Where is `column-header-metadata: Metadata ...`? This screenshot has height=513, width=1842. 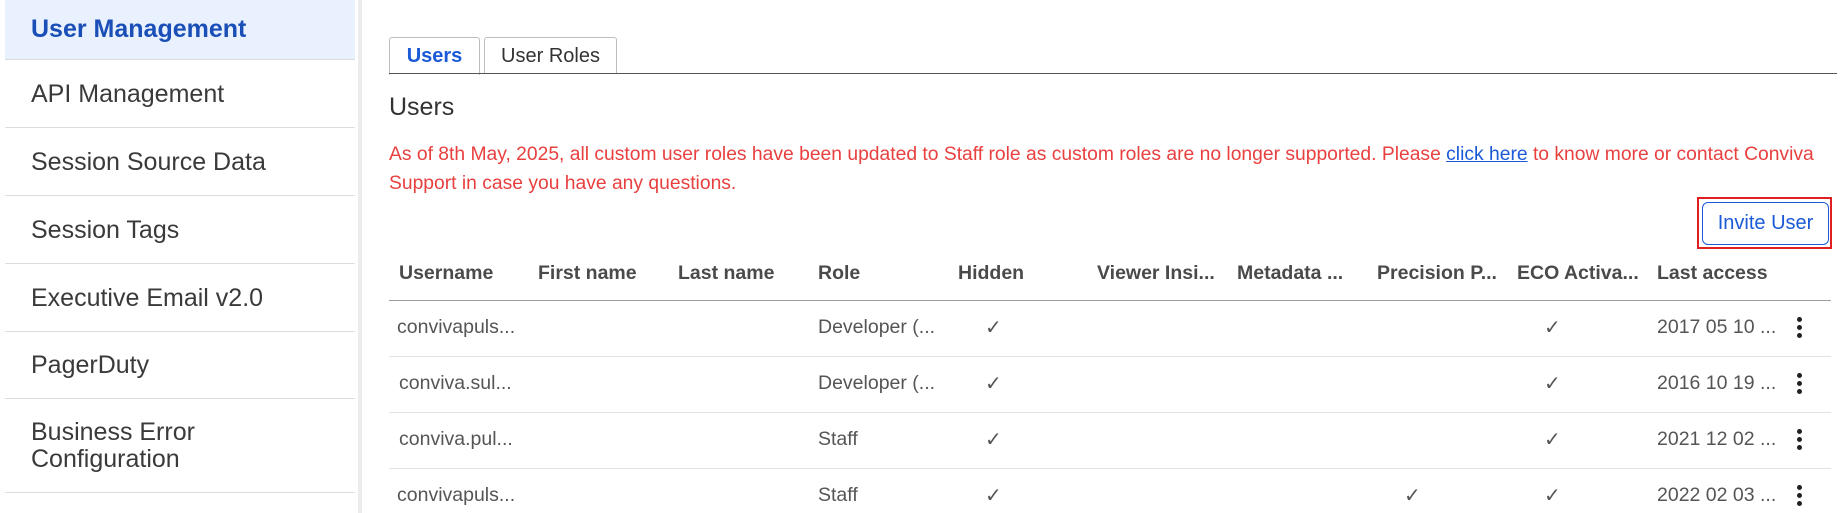 column-header-metadata: Metadata ... is located at coordinates (1290, 273).